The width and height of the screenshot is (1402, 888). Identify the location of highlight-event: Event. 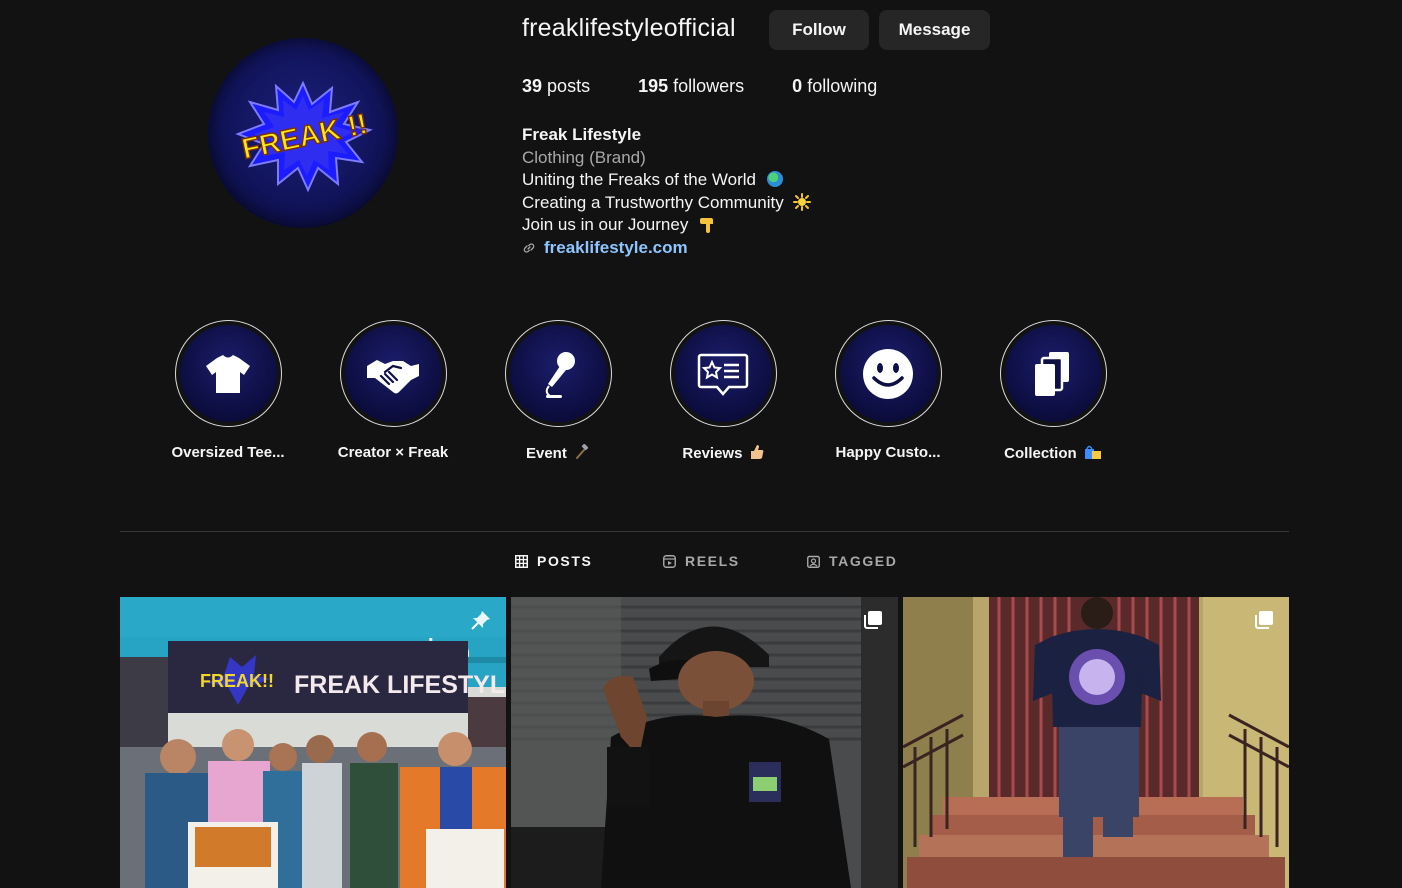
(558, 391).